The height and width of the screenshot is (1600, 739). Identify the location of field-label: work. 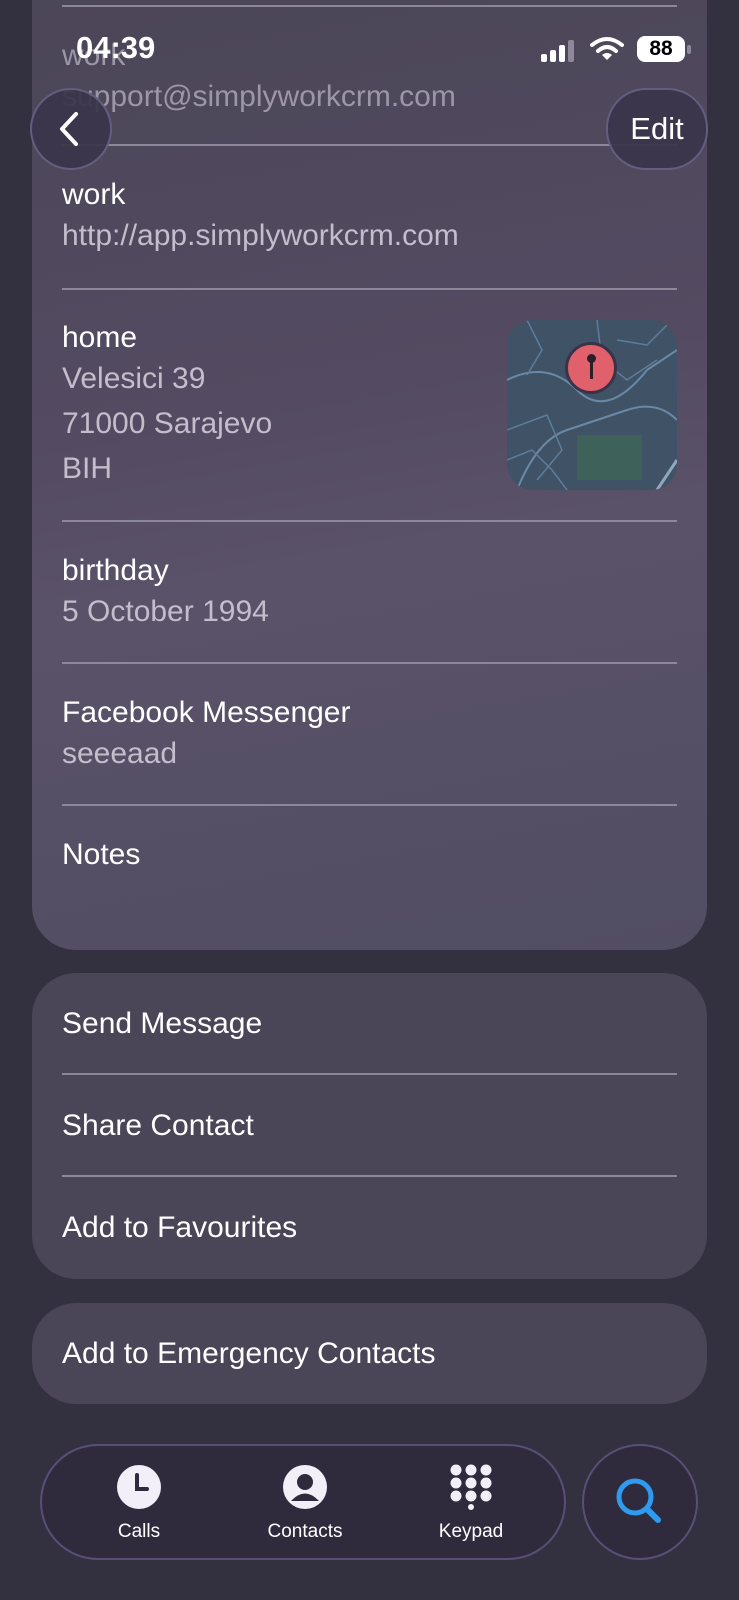
(94, 194).